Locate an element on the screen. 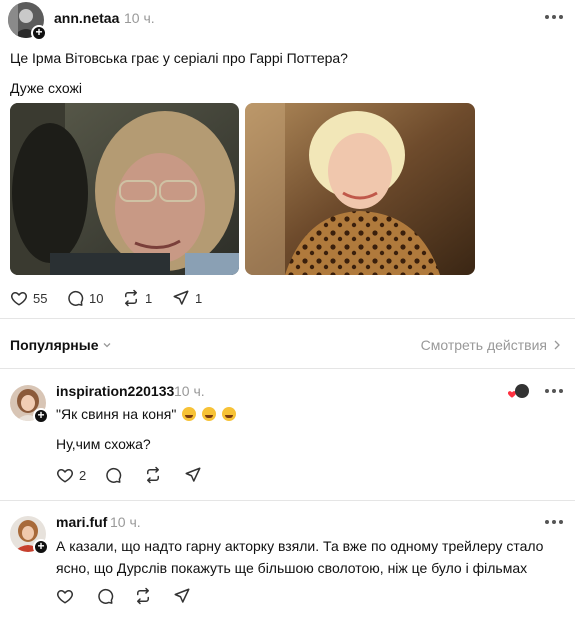  share-button: 1 is located at coordinates (187, 298).